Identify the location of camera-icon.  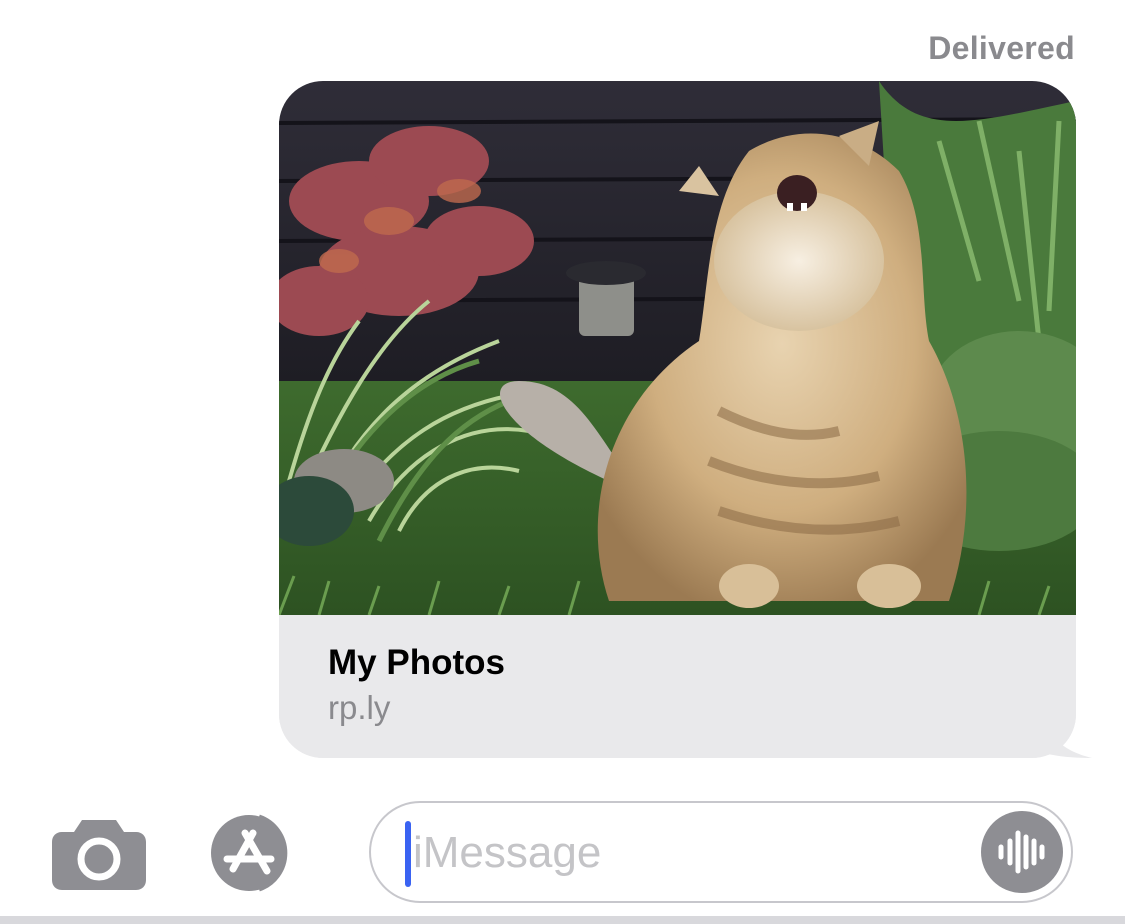
(99, 855).